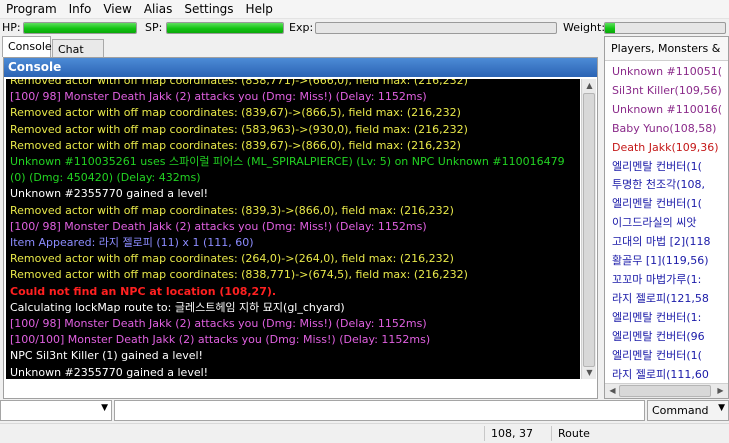  What do you see at coordinates (670, 337) in the screenshot?
I see `list-item: 엘리멘탈 컨버터(96` at bounding box center [670, 337].